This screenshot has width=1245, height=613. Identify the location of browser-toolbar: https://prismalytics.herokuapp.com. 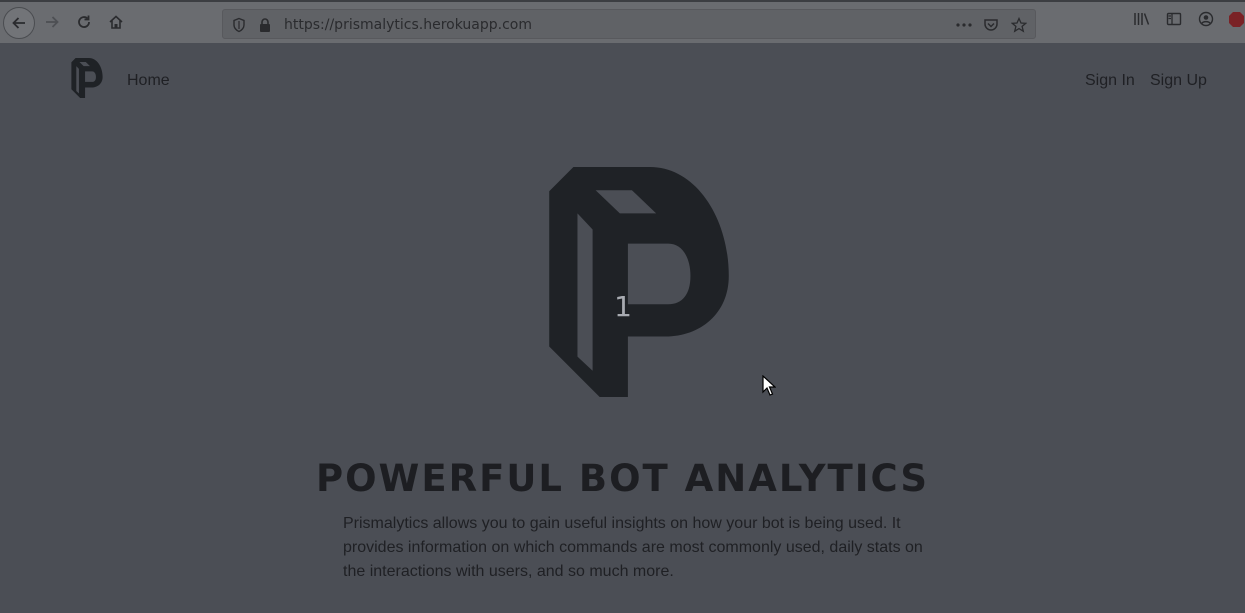
(622, 21).